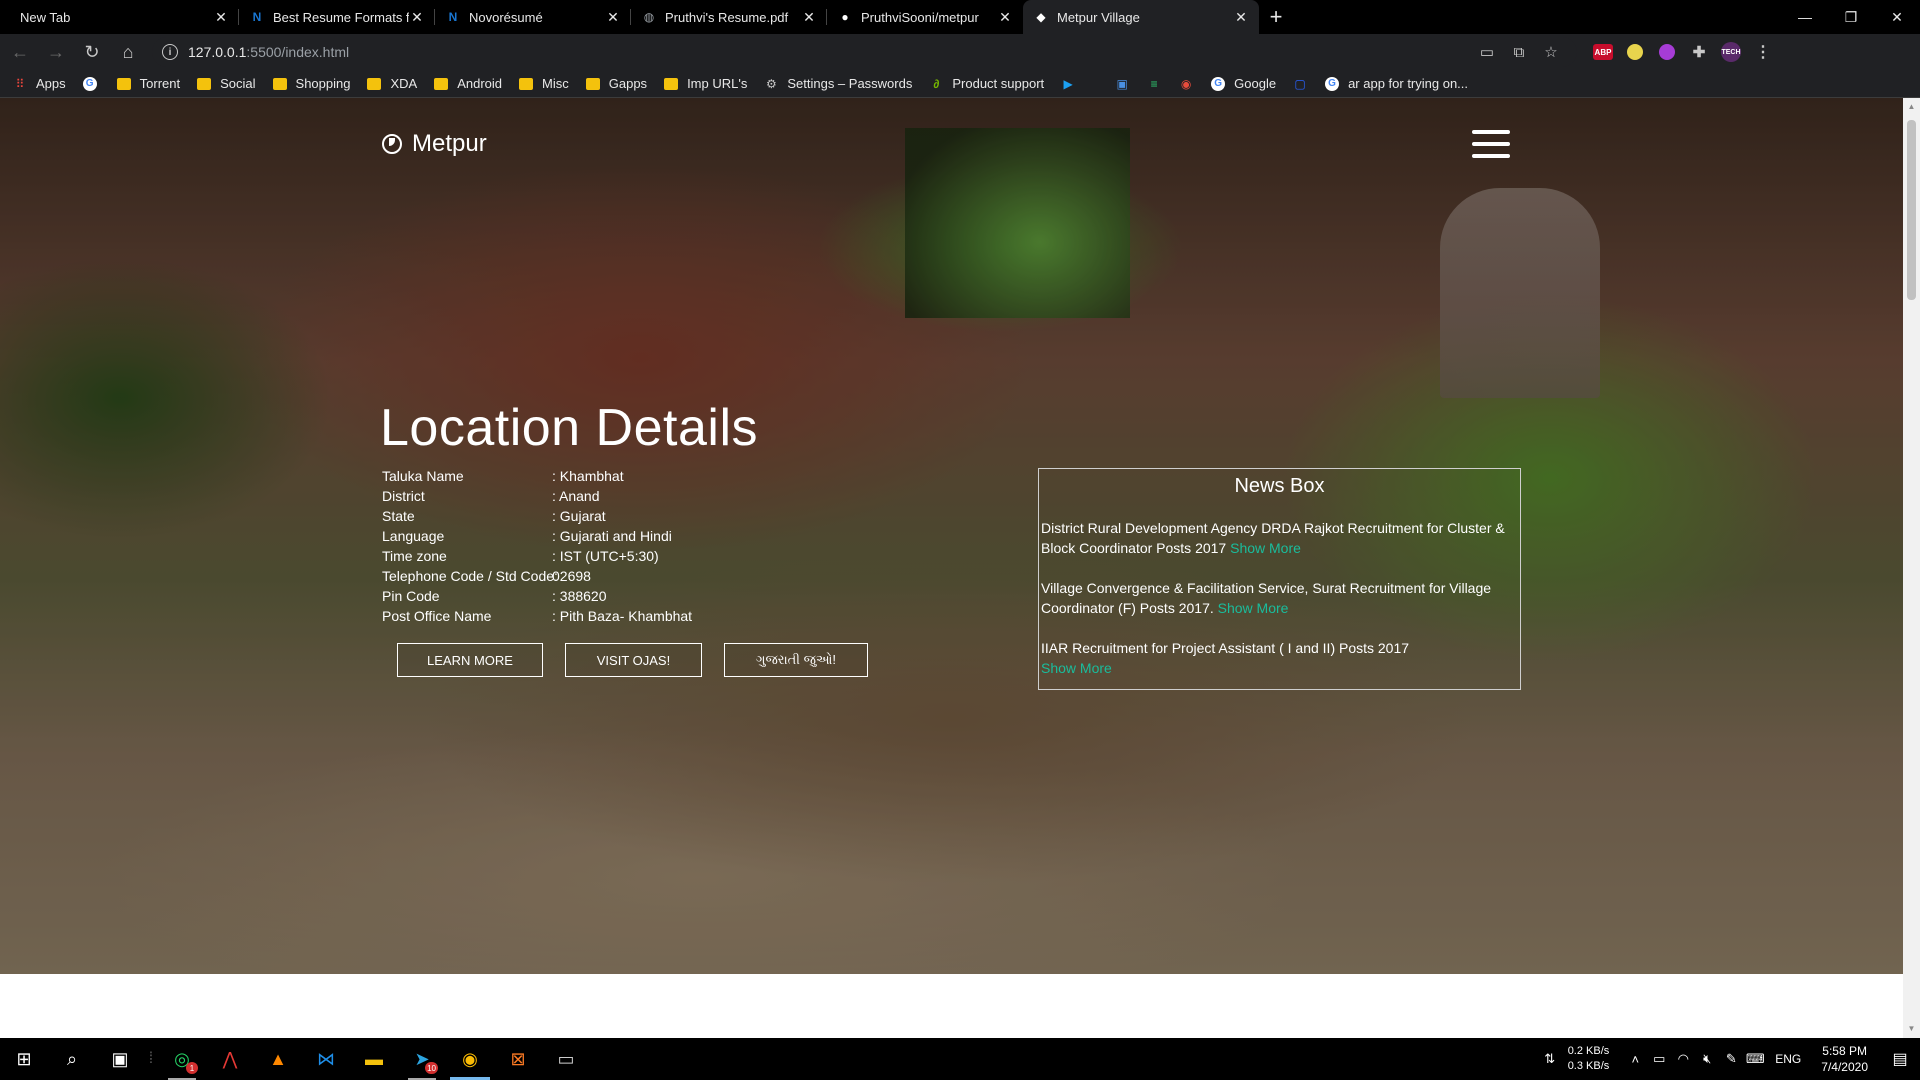 Image resolution: width=1920 pixels, height=1080 pixels. I want to click on info-icon: i, so click(170, 52).